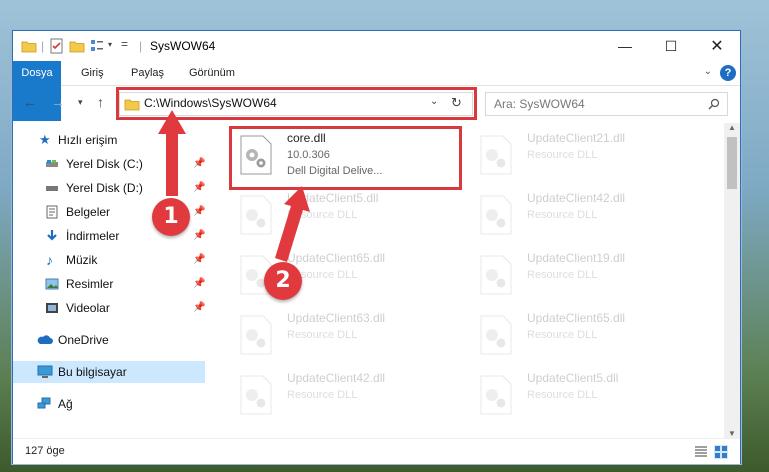 The height and width of the screenshot is (472, 769). I want to click on sidebar-item-network: Ağ, so click(109, 404).